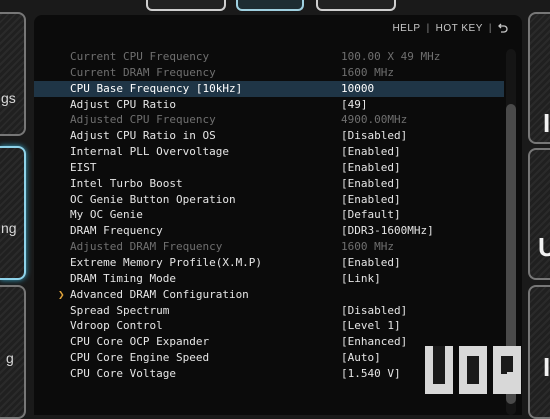 The image size is (550, 419). What do you see at coordinates (546, 123) in the screenshot?
I see `right-panel-1-label: I` at bounding box center [546, 123].